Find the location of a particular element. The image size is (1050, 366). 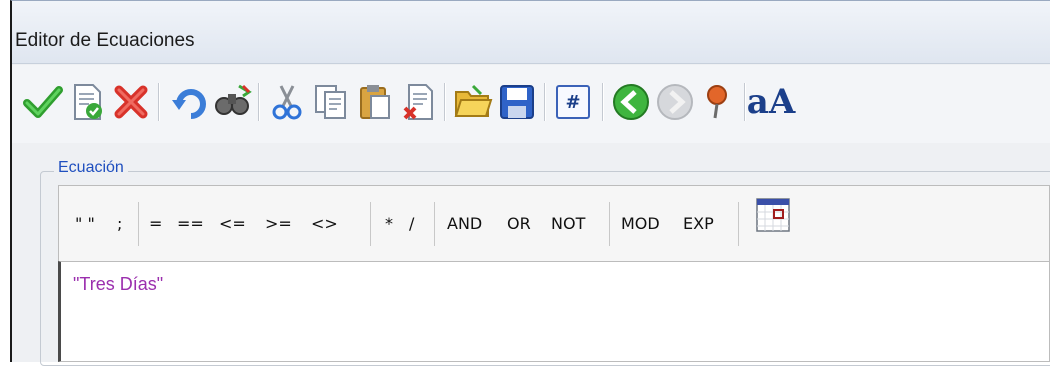

numbering-button: # is located at coordinates (573, 102).